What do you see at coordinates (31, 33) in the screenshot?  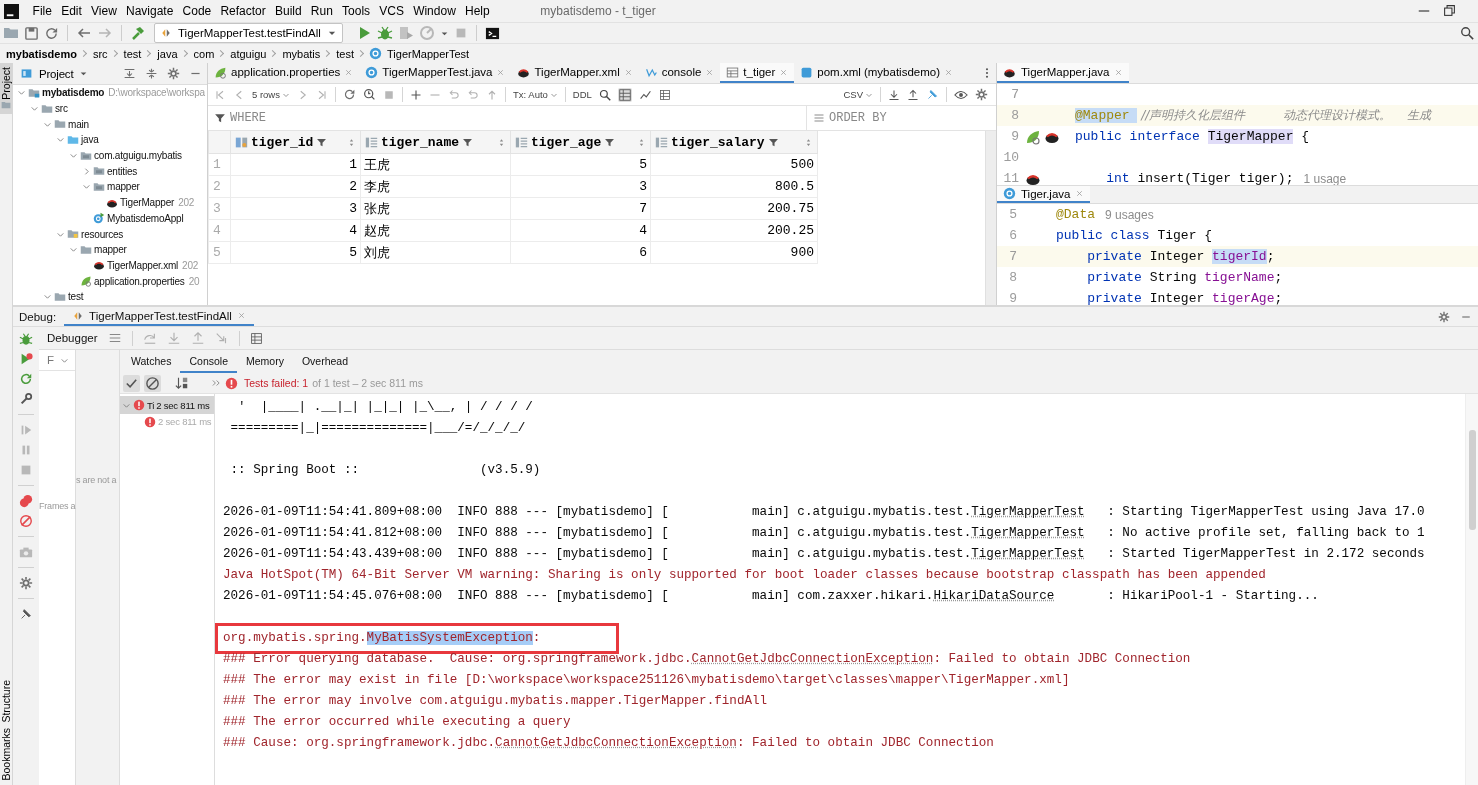 I see `save-icon` at bounding box center [31, 33].